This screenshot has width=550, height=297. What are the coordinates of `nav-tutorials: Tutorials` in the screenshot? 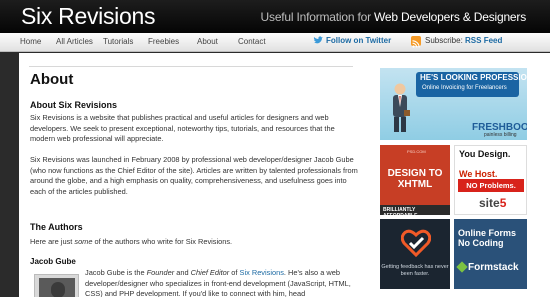 It's located at (118, 41).